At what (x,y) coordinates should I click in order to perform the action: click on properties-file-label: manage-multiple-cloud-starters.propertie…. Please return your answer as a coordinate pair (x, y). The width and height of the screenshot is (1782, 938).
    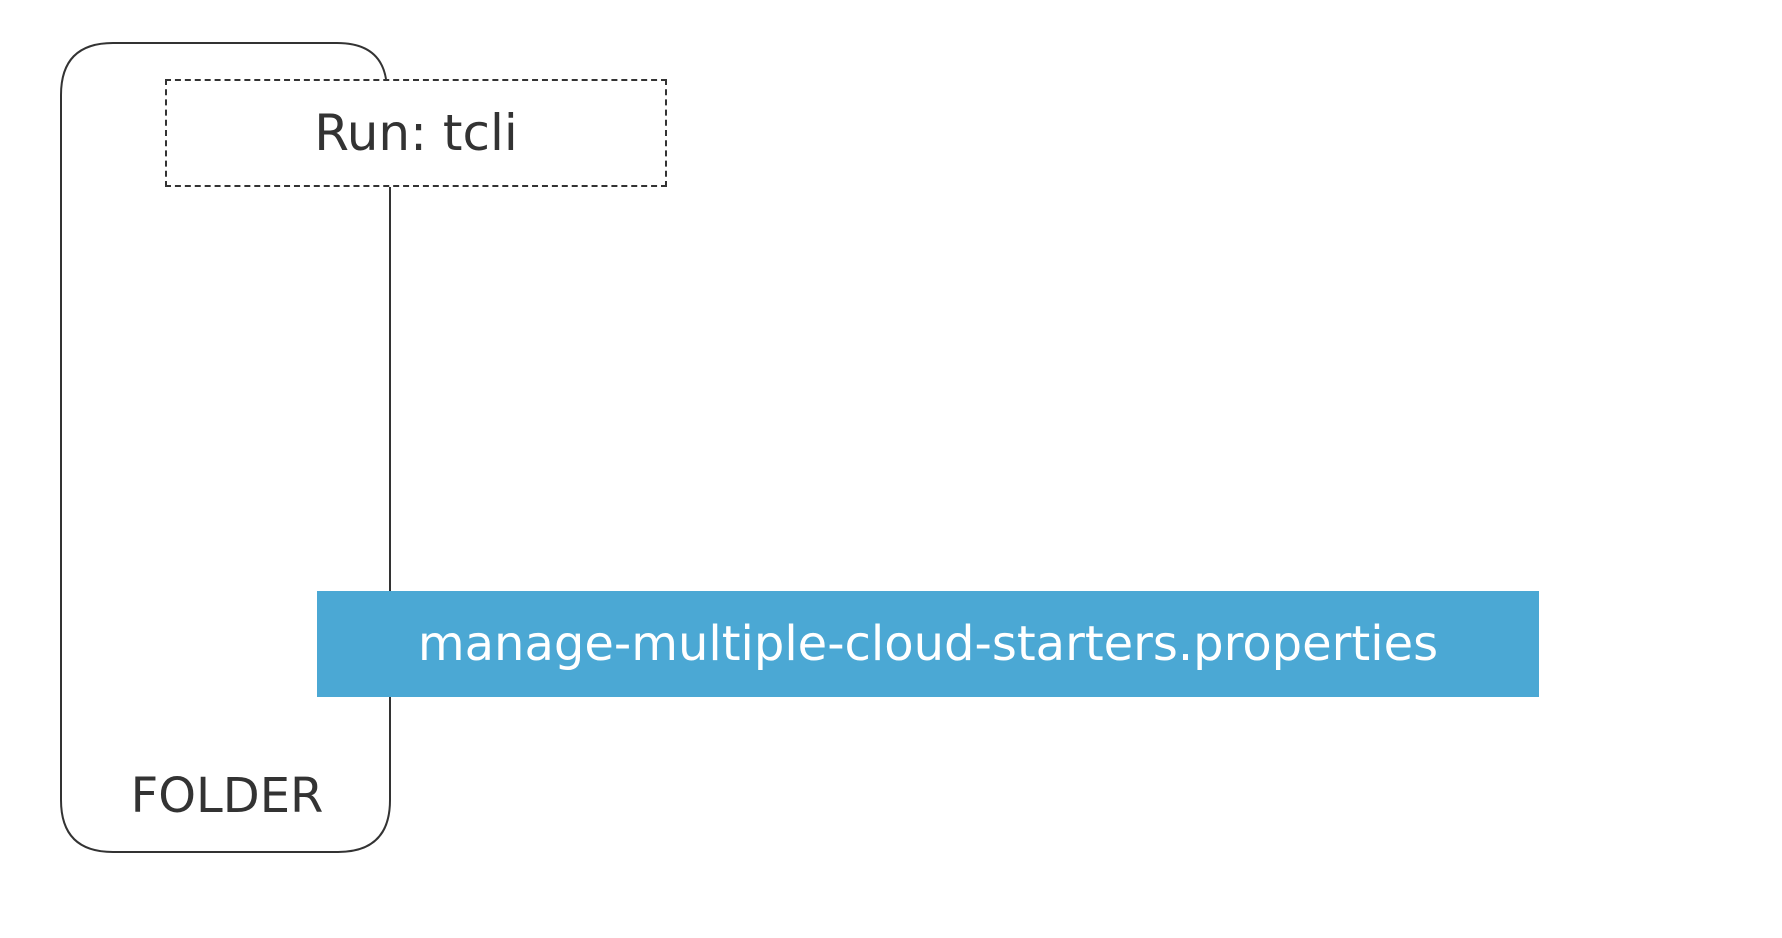
    Looking at the image, I should click on (928, 644).